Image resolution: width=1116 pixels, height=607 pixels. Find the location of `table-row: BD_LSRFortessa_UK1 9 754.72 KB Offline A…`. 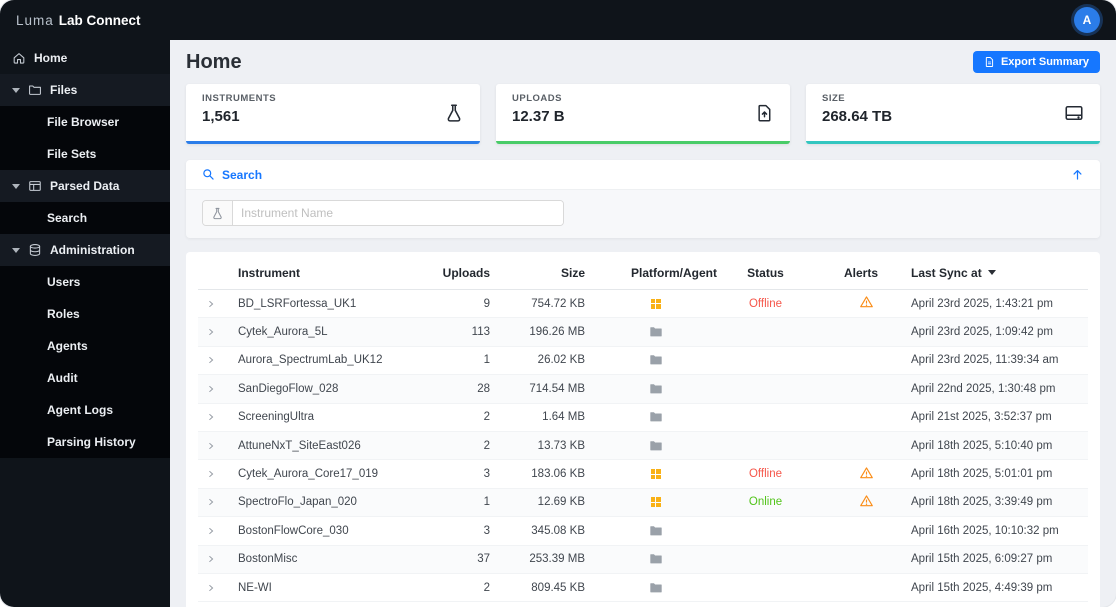

table-row: BD_LSRFortessa_UK1 9 754.72 KB Offline A… is located at coordinates (643, 304).